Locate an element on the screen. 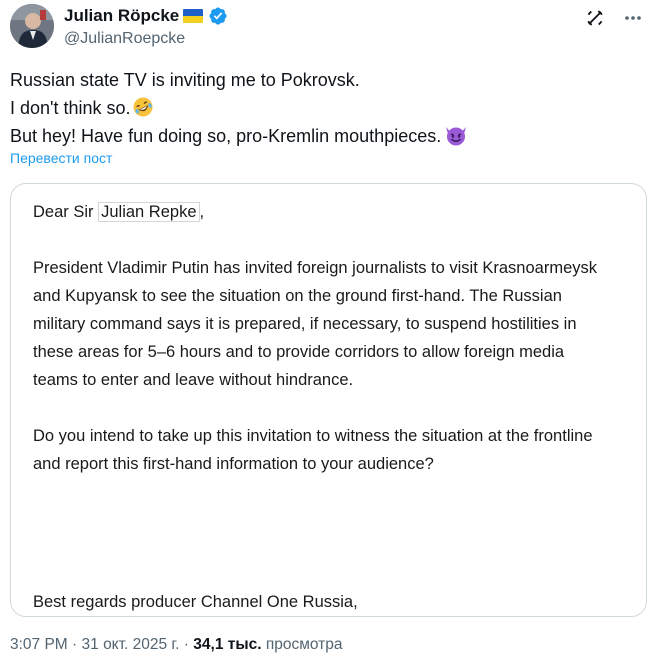 The height and width of the screenshot is (664, 655). verified-badge-icon is located at coordinates (218, 16).